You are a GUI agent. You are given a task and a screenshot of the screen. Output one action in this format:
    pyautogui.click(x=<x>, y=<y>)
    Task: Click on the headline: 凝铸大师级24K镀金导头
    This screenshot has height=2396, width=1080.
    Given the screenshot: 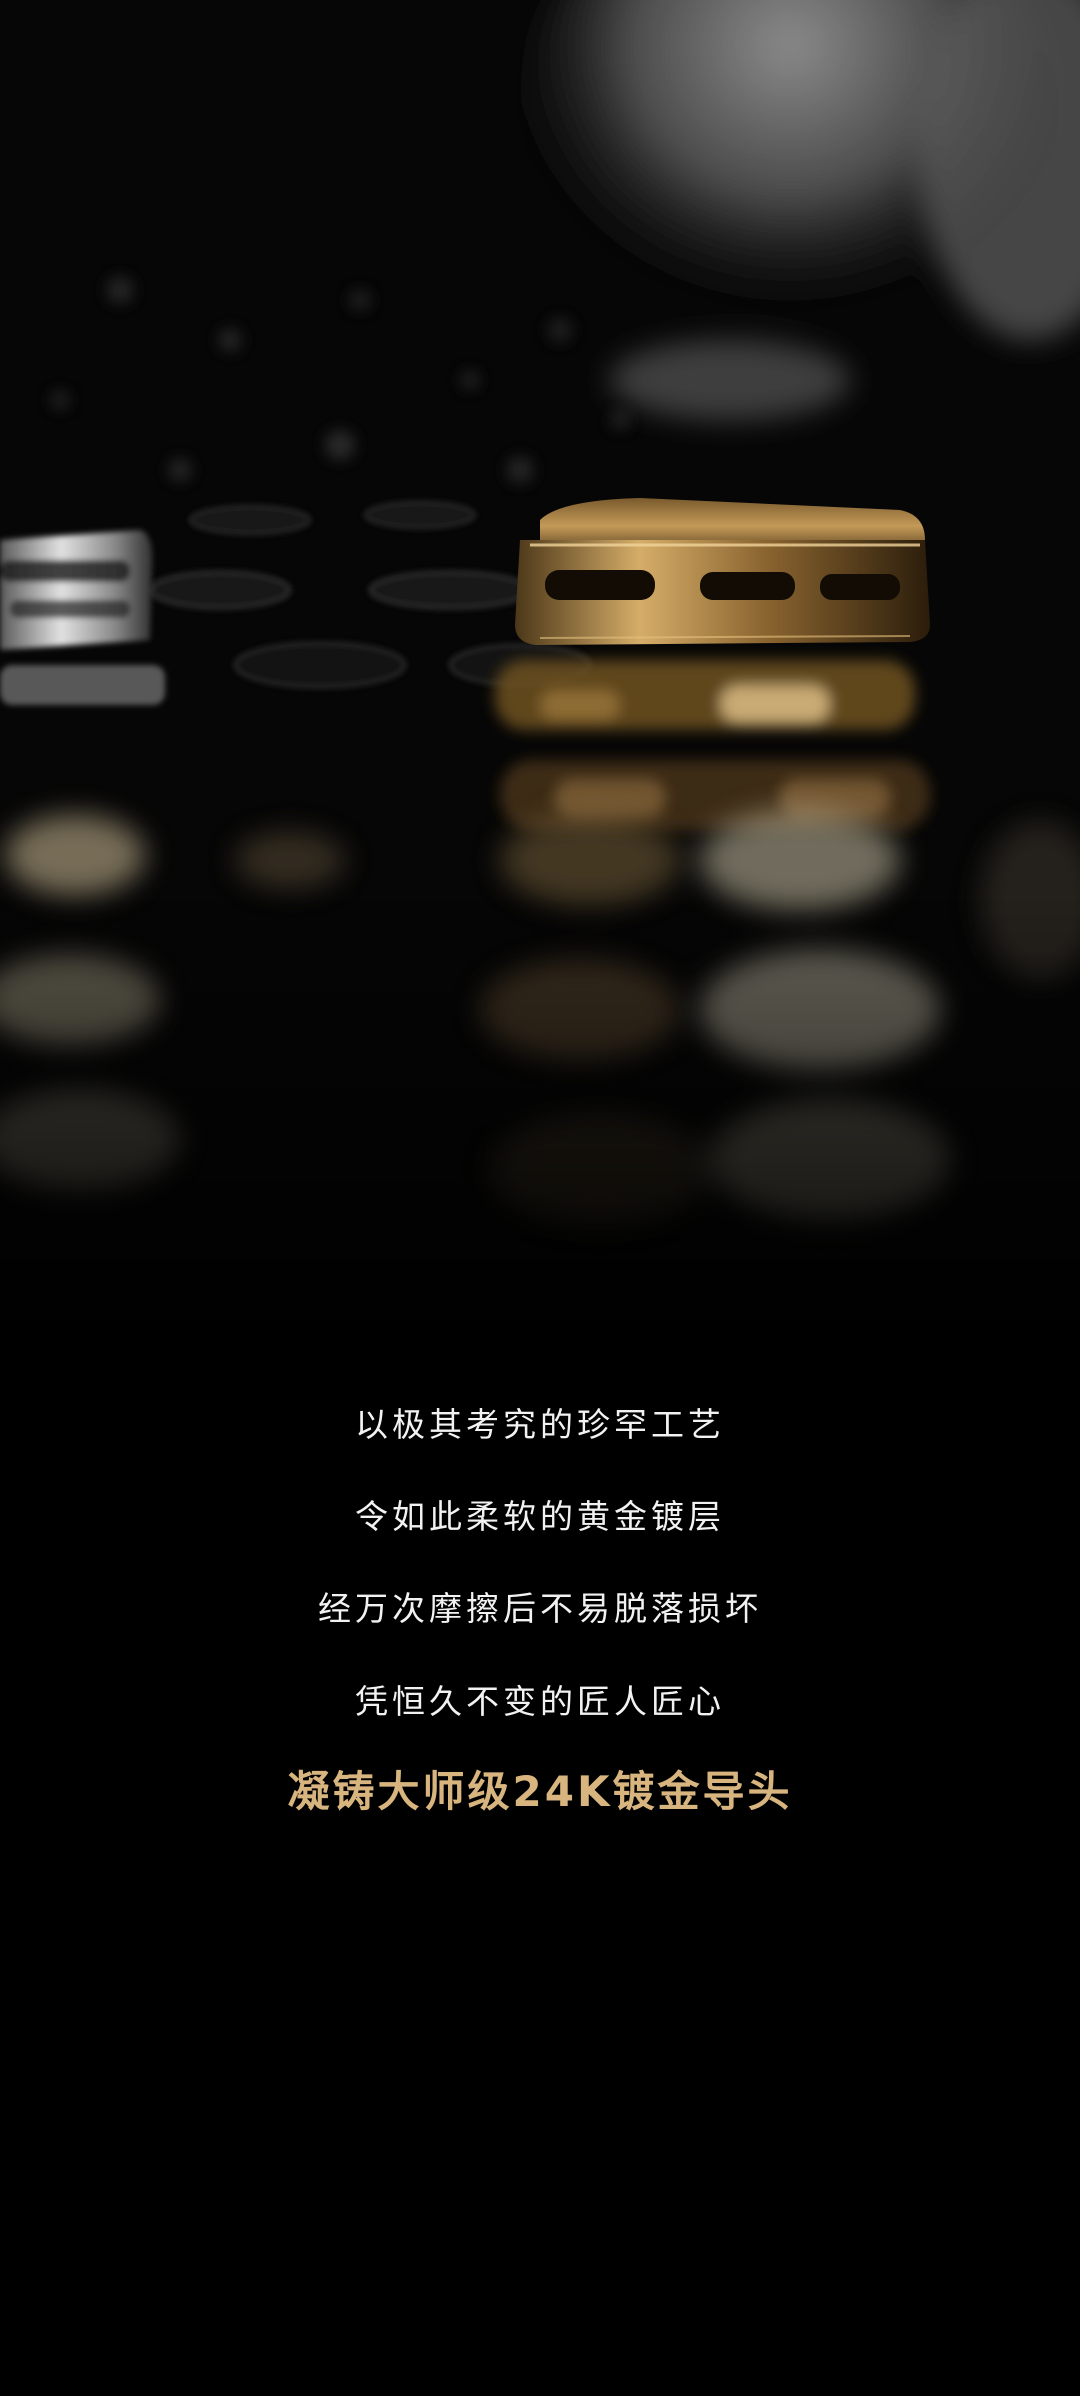 What is the action you would take?
    pyautogui.click(x=540, y=1791)
    